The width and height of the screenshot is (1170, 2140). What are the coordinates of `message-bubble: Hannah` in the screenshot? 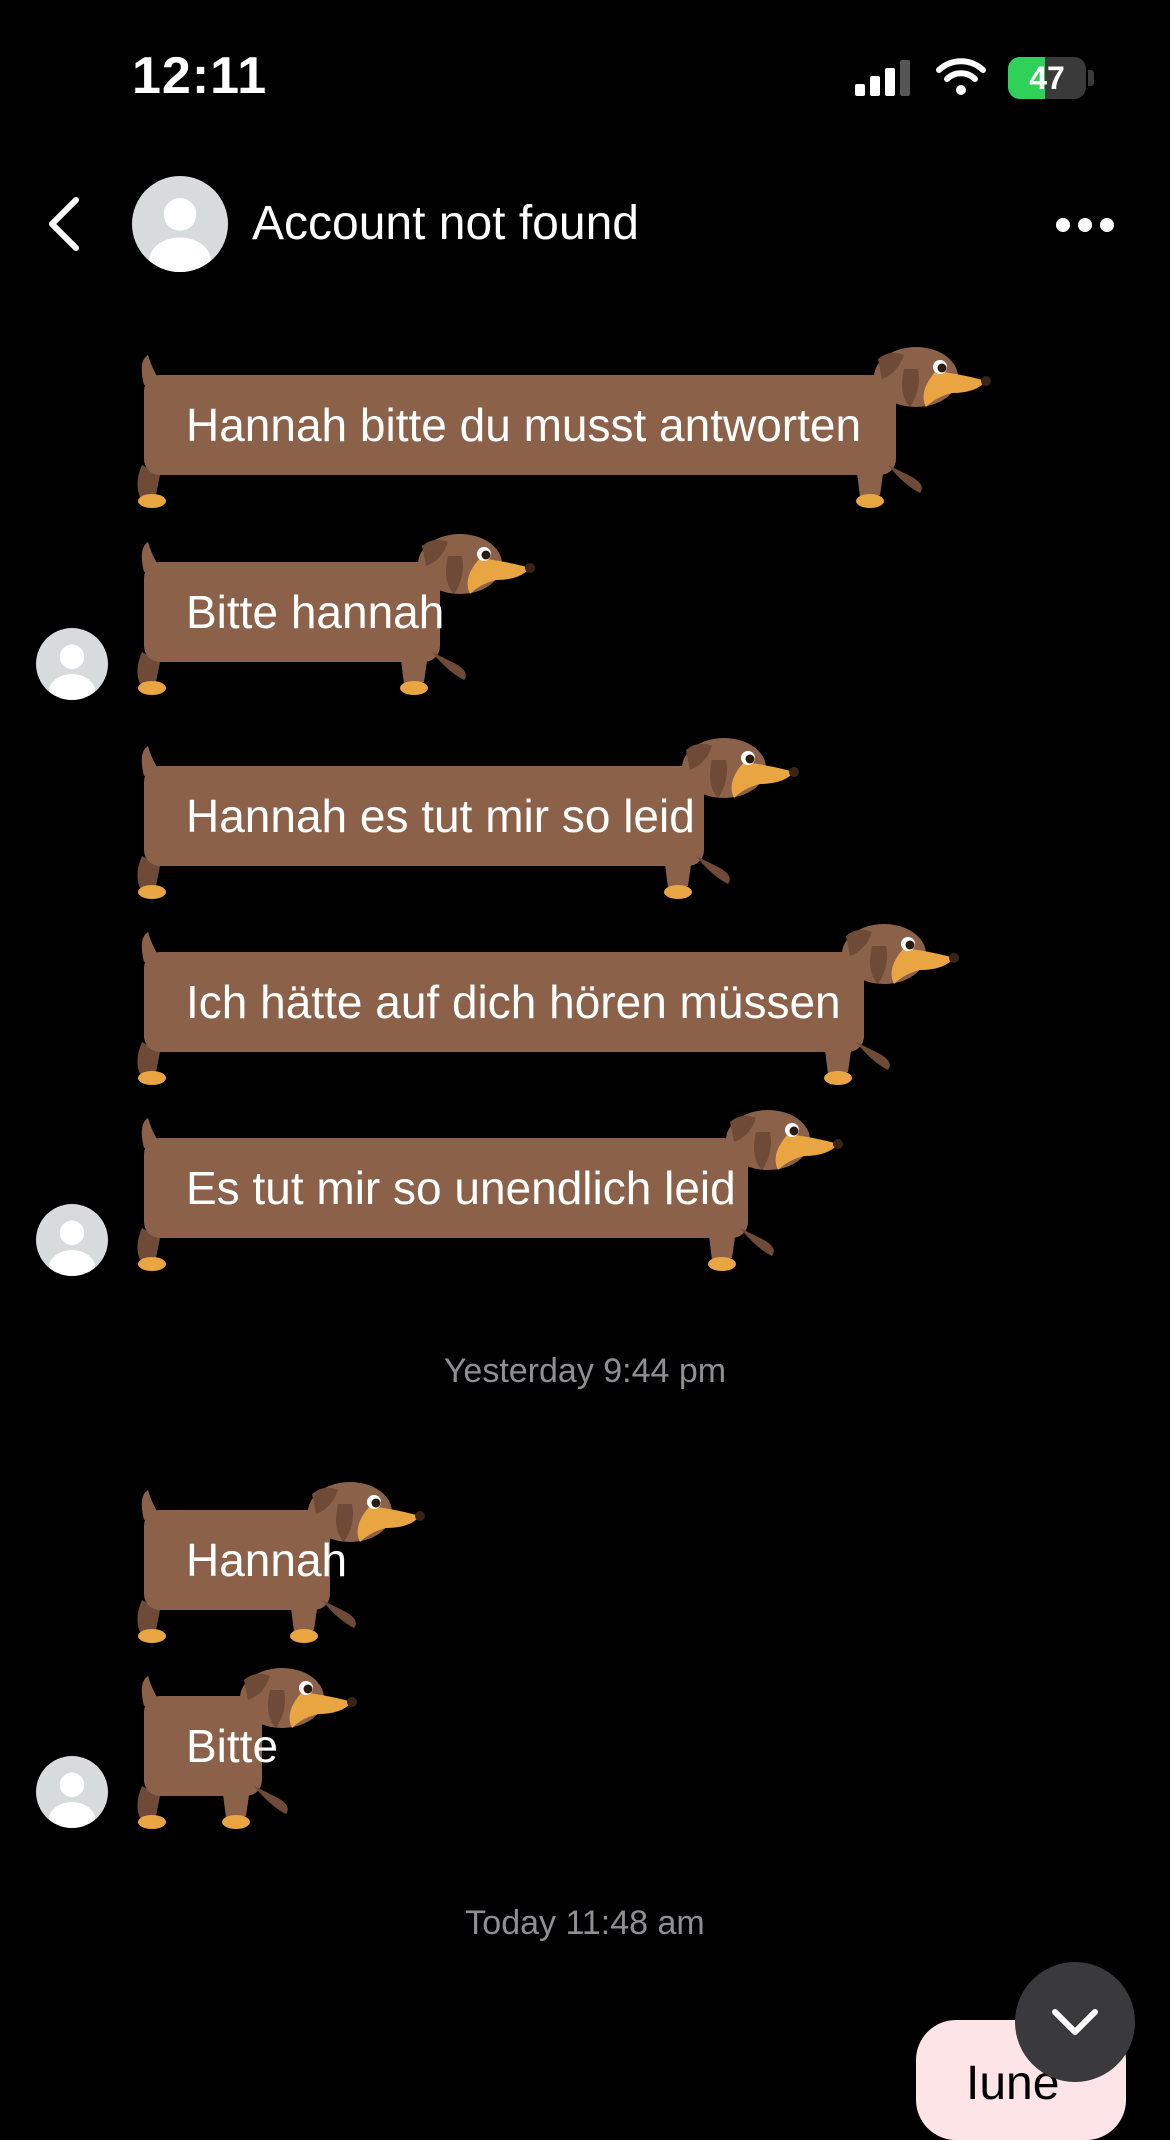 It's located at (280, 1560).